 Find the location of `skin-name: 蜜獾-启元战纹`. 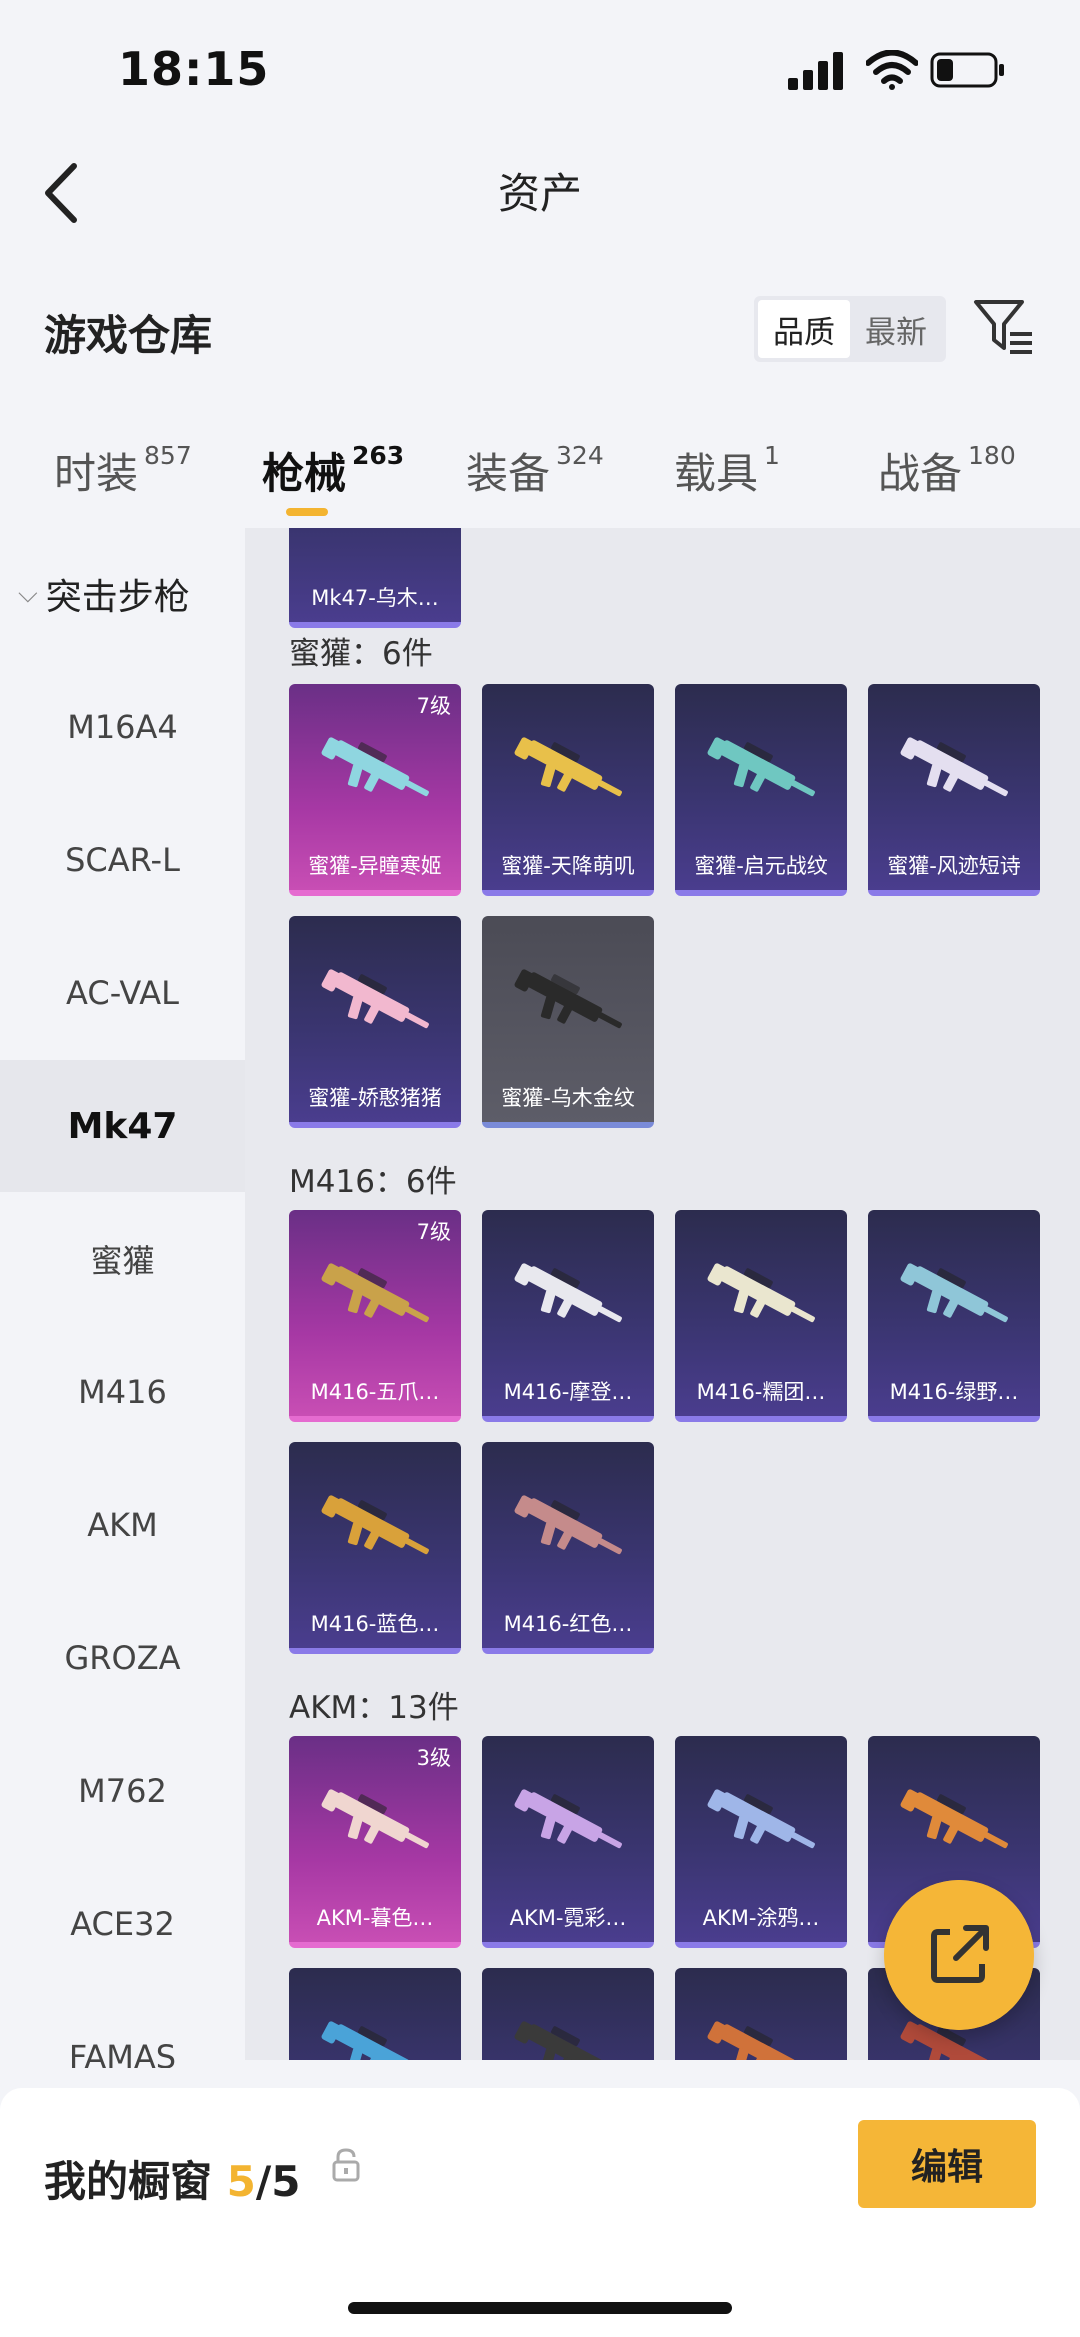

skin-name: 蜜獾-启元战纹 is located at coordinates (761, 866).